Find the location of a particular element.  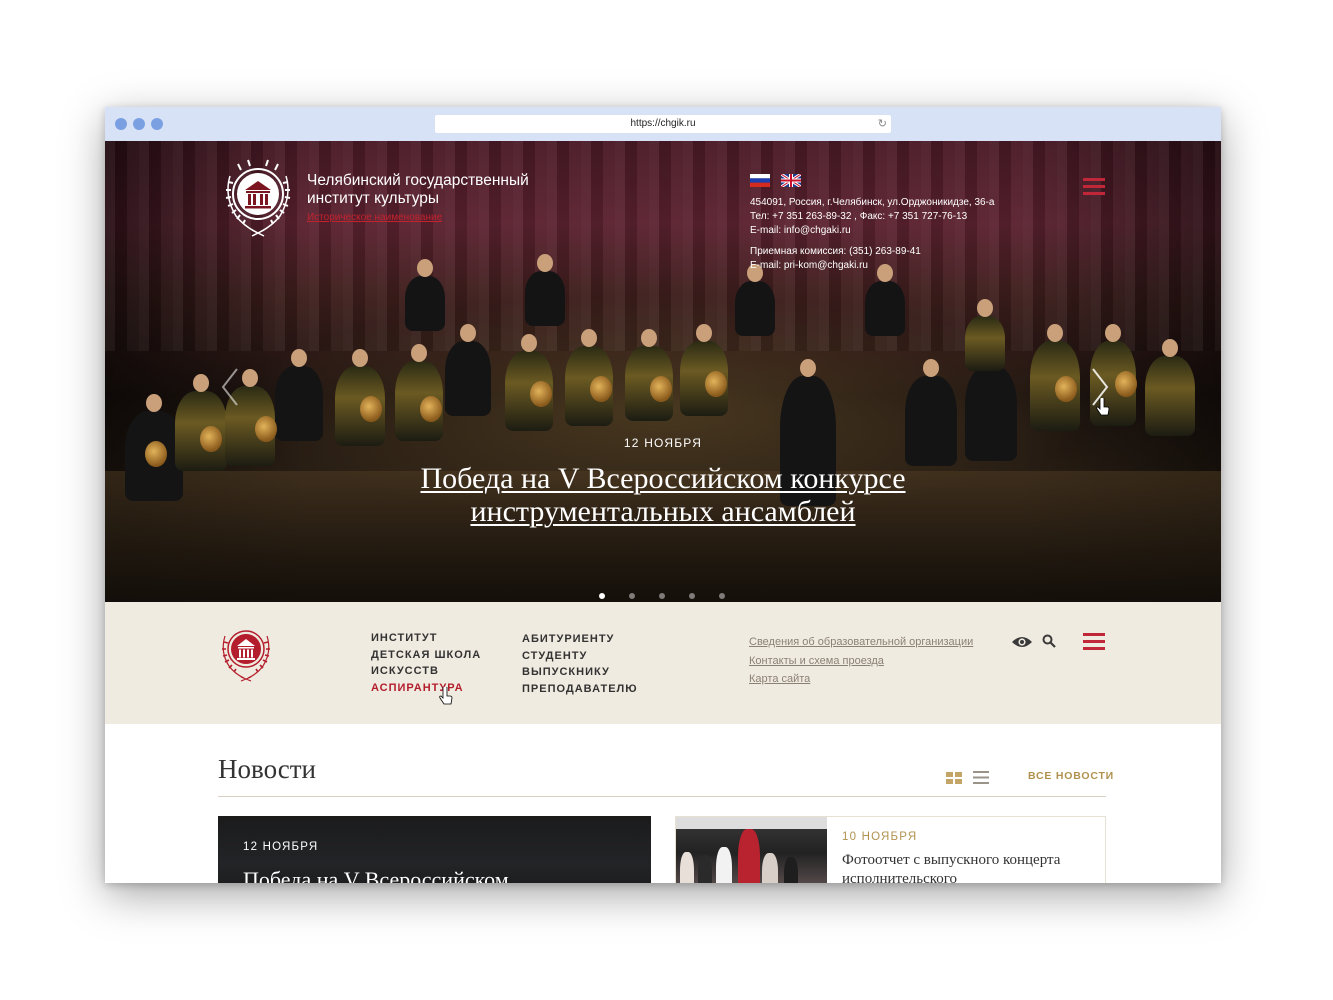

news-card: 12 НОЯБРЯ Победа на V Всероссийском is located at coordinates (434, 849).